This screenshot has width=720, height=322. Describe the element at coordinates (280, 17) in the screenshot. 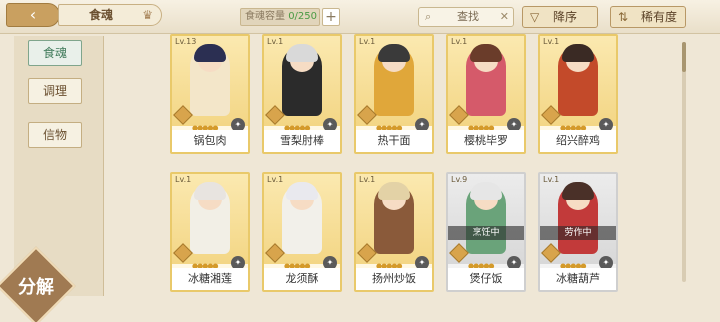

I see `capacity-display: 食魂容量 0/250` at that location.